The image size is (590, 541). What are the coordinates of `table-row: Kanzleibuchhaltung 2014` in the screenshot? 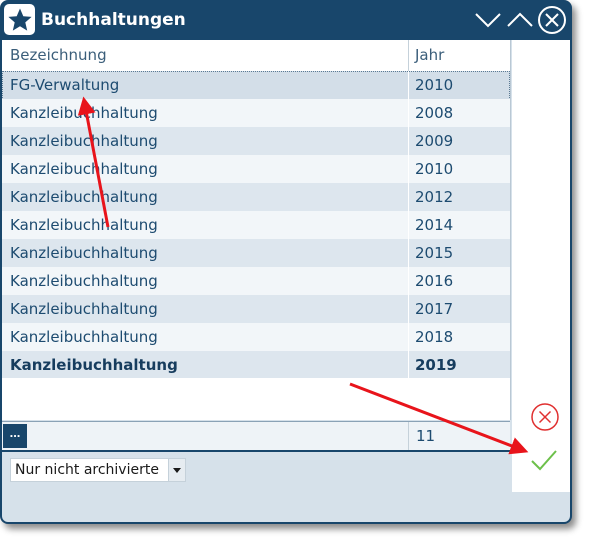 It's located at (256, 225).